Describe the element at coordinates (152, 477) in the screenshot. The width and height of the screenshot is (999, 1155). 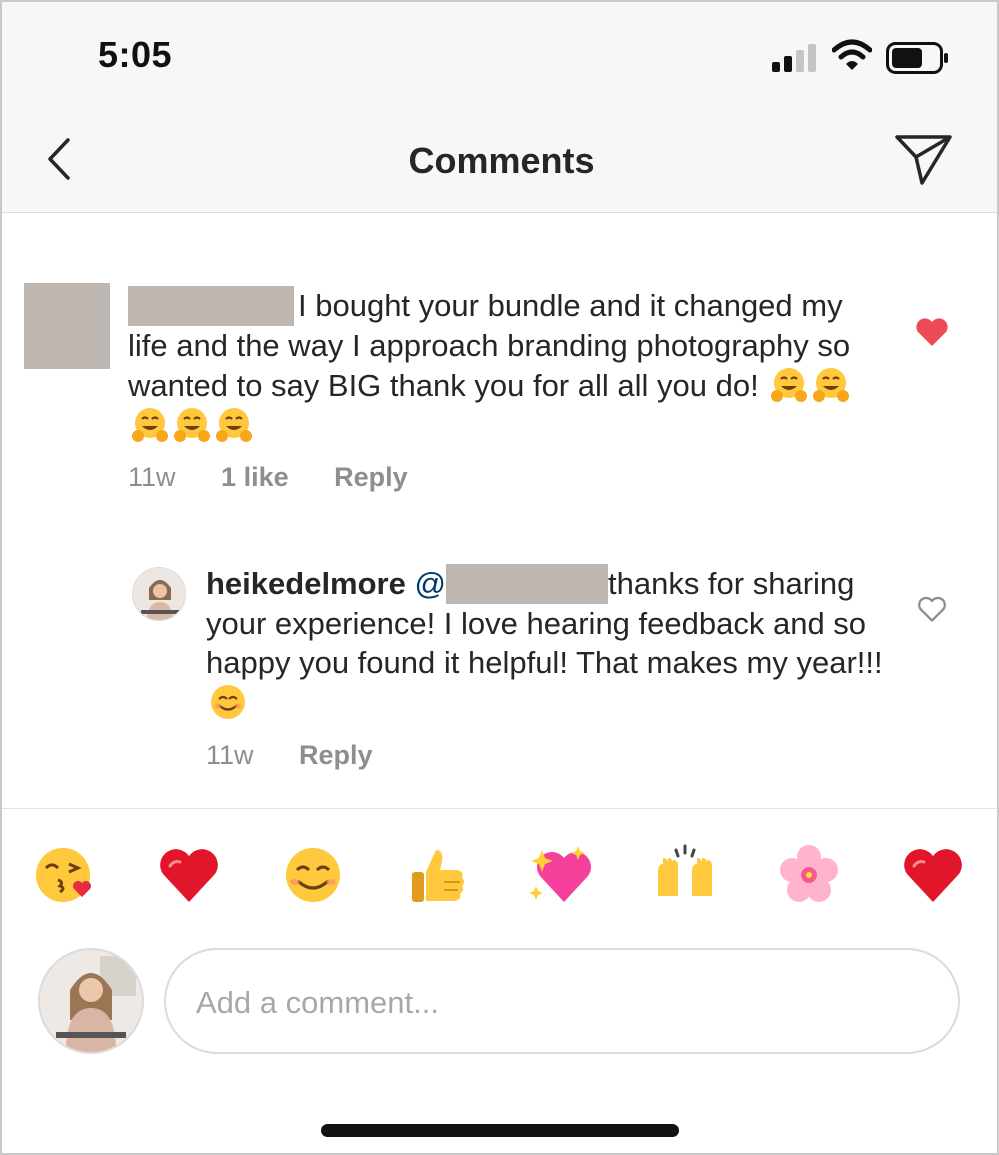
I see `comment-time: 11w` at that location.